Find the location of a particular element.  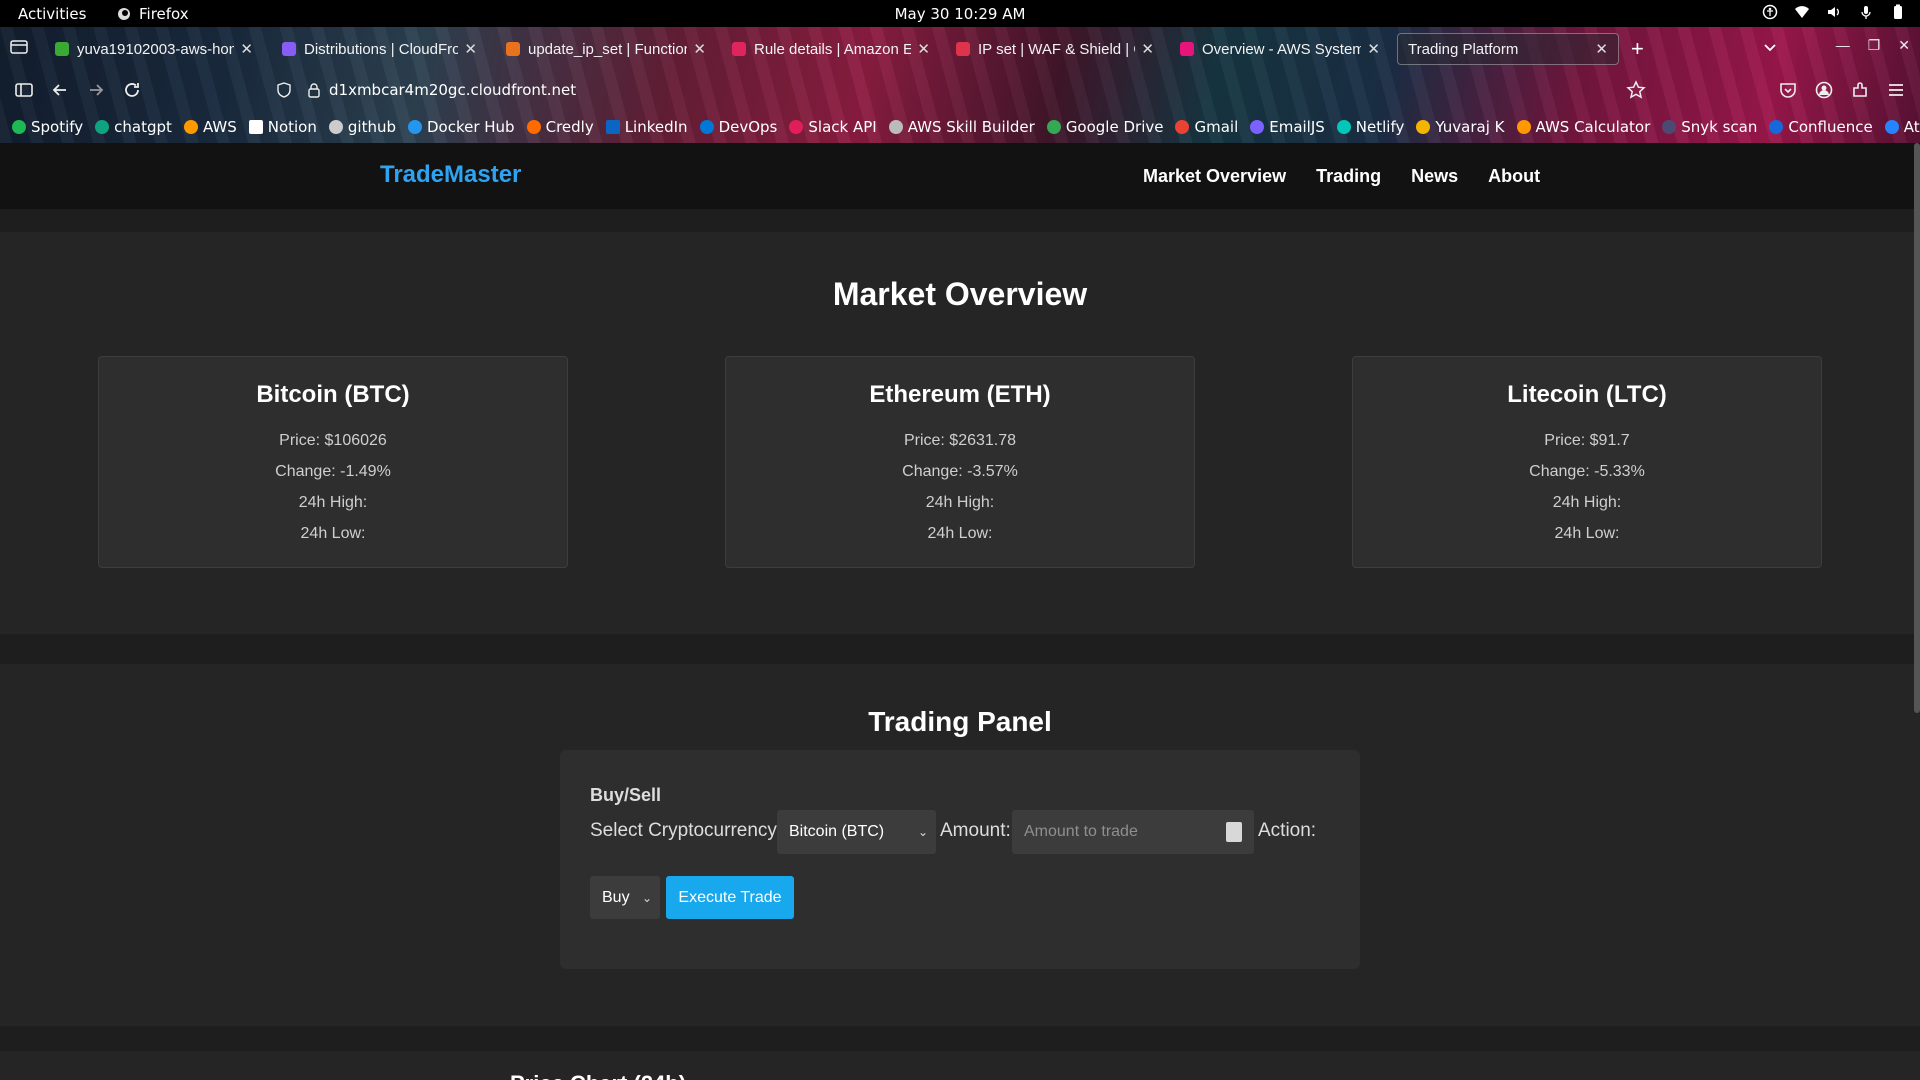

shield-icon is located at coordinates (284, 90).